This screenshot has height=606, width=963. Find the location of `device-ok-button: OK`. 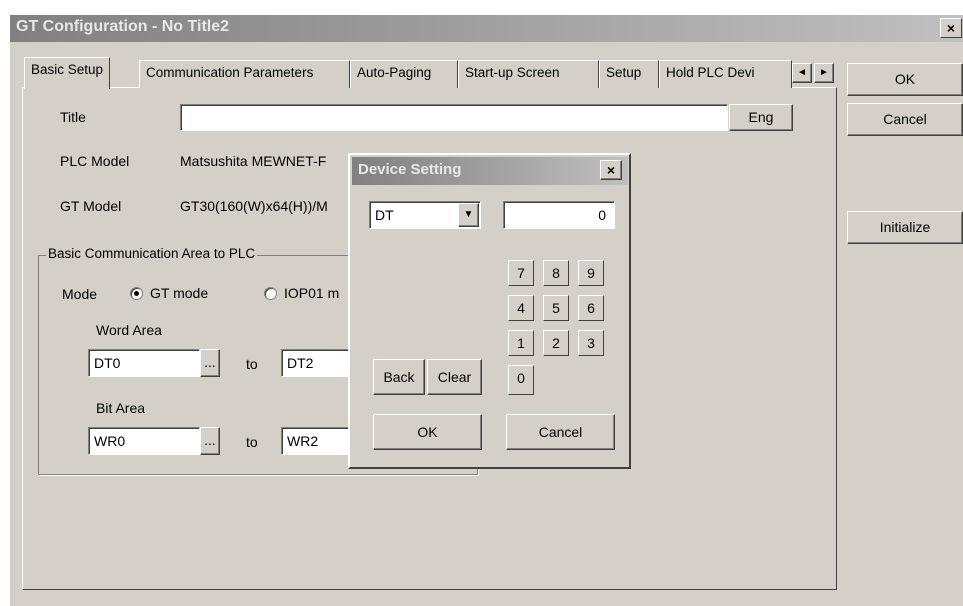

device-ok-button: OK is located at coordinates (427, 432).